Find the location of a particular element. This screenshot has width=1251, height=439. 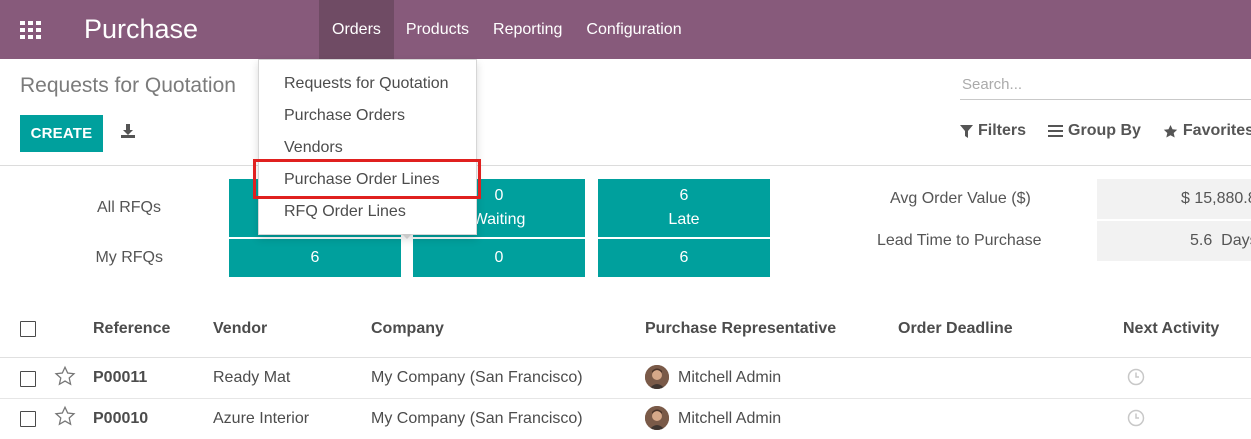

apps-grid-icon is located at coordinates (31, 29).